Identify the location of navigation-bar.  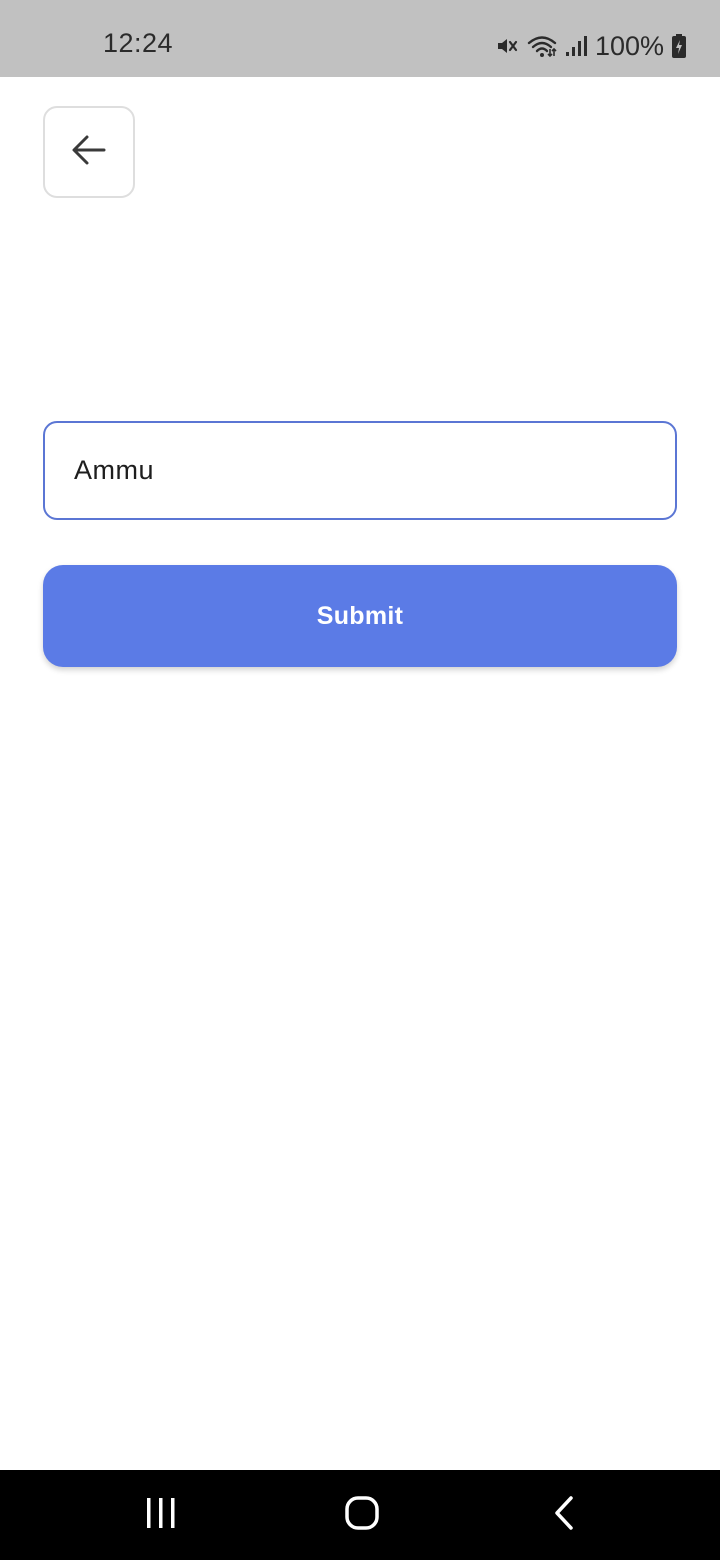
(360, 1515).